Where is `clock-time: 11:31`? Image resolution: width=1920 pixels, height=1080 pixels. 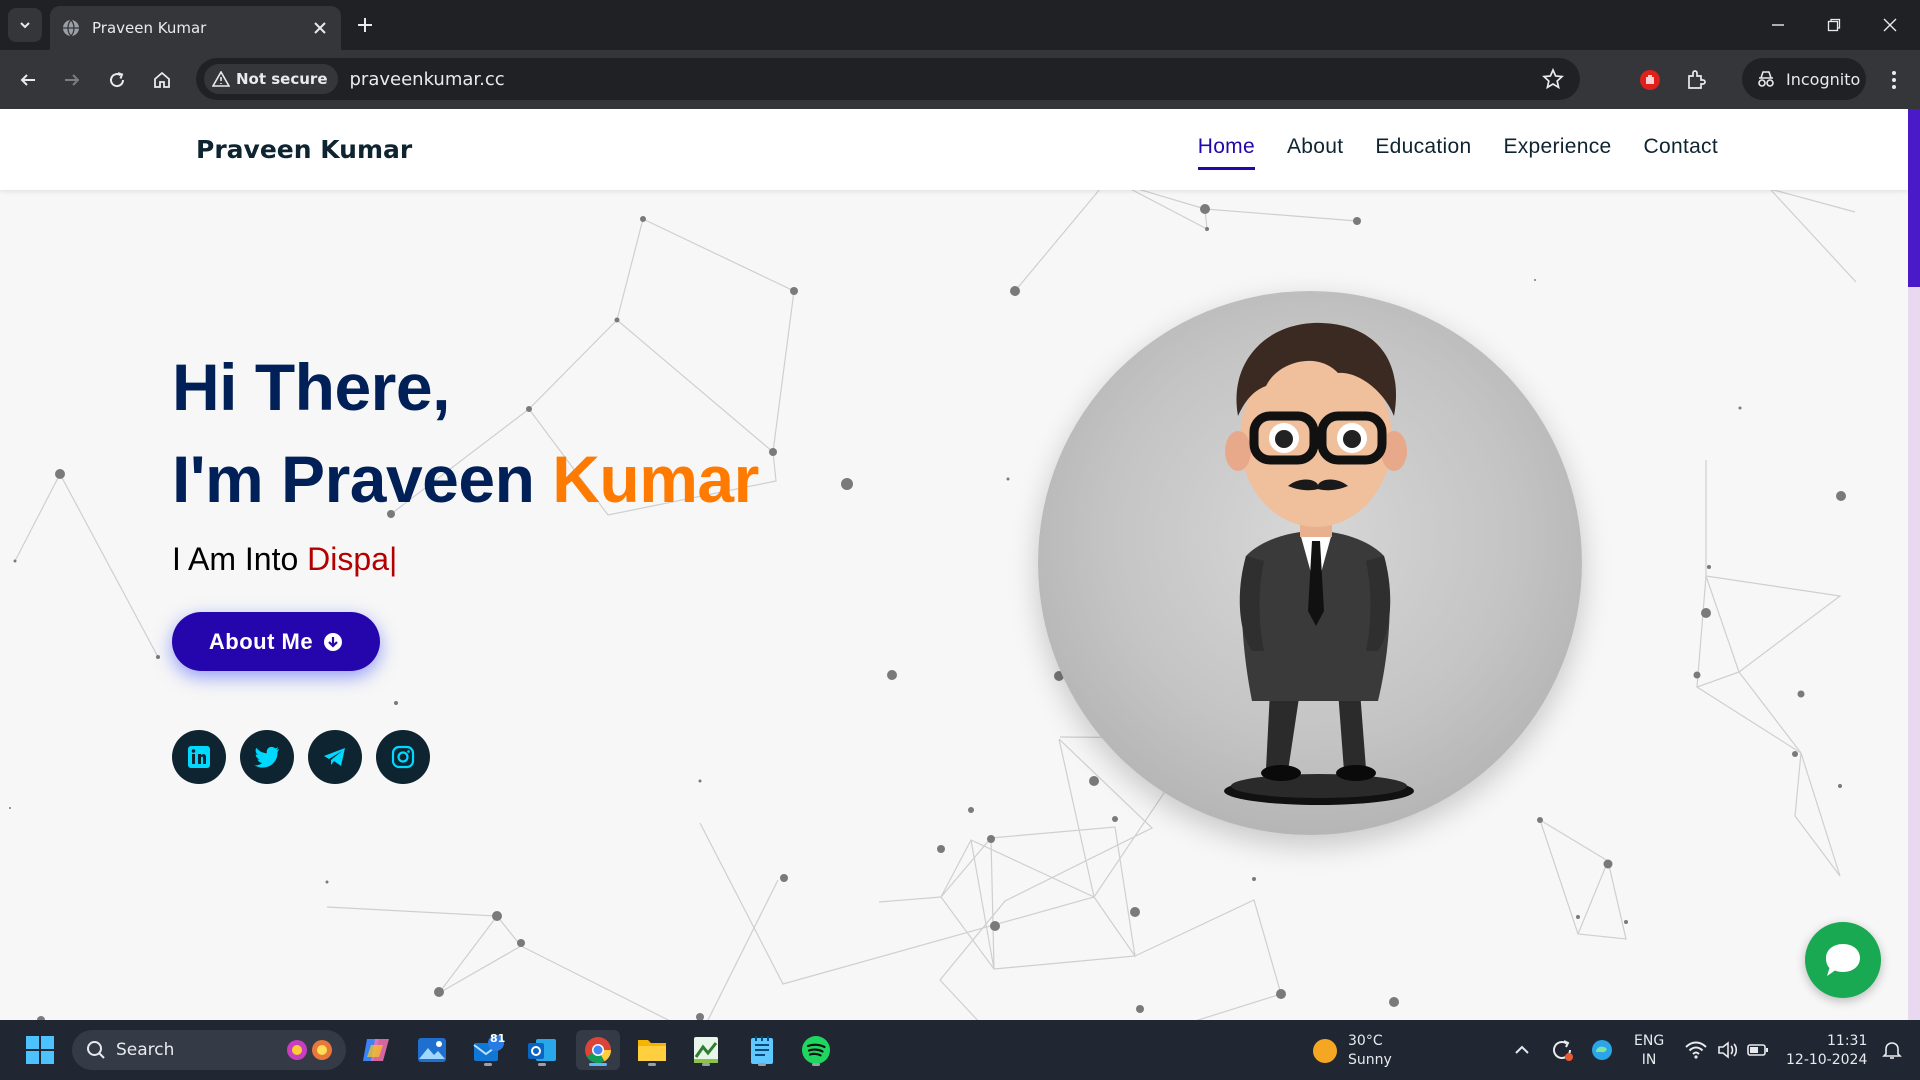
clock-time: 11:31 is located at coordinates (1847, 1041).